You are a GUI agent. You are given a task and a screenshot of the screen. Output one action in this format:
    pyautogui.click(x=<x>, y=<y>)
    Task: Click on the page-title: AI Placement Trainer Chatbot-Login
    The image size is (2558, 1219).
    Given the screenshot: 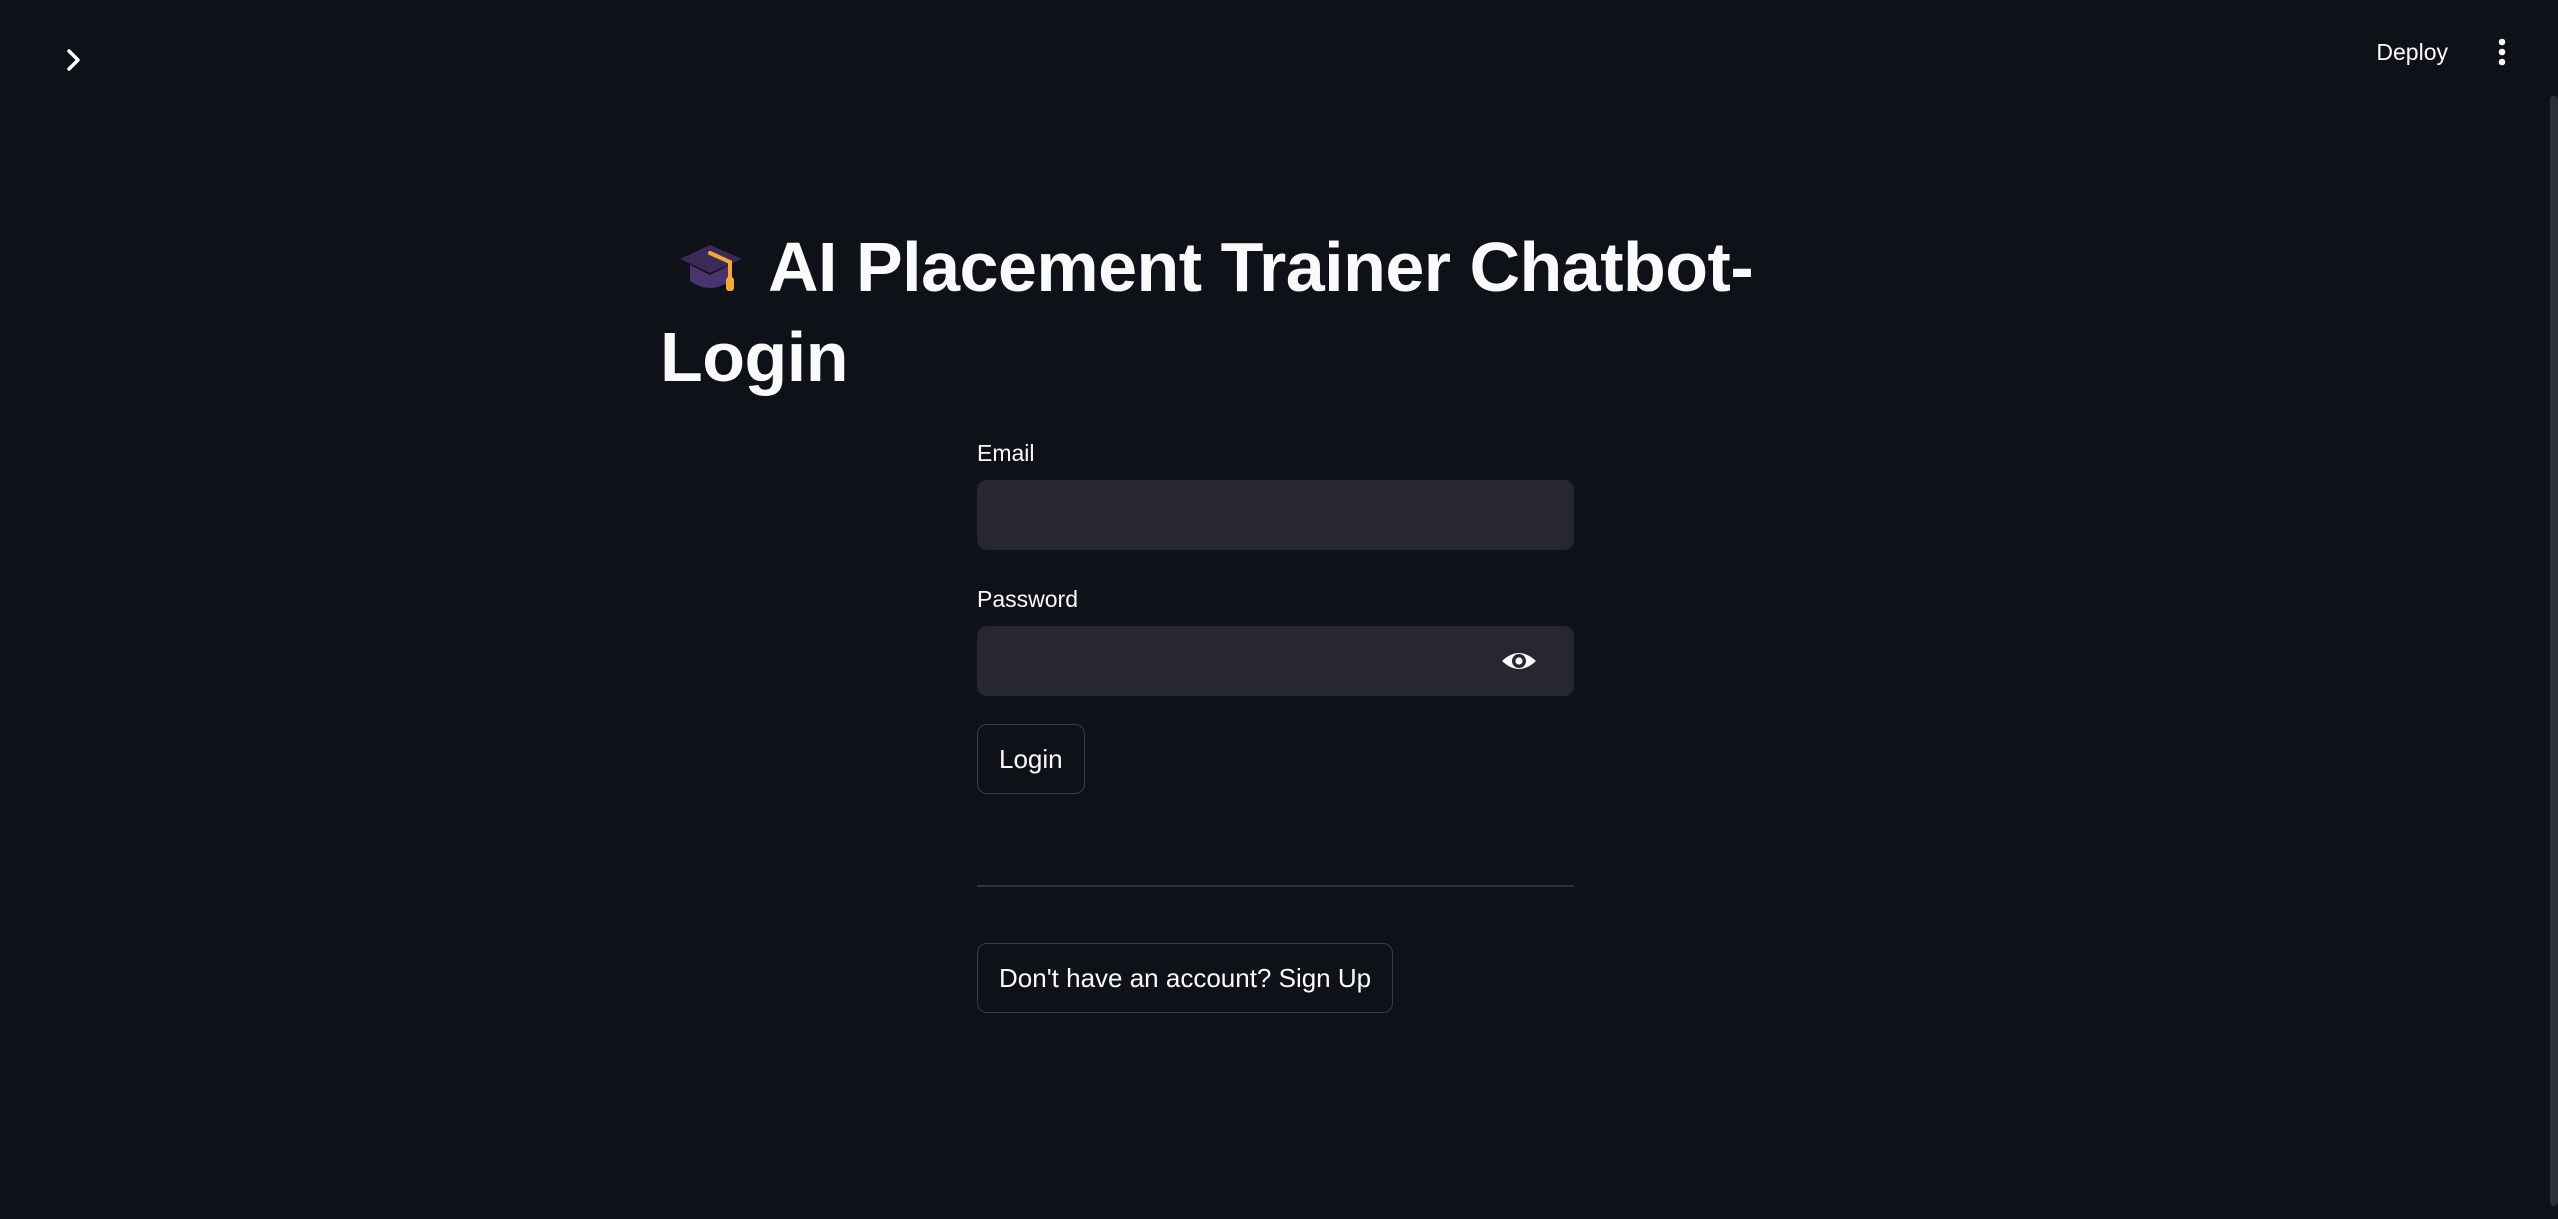 What is the action you would take?
    pyautogui.click(x=1260, y=312)
    